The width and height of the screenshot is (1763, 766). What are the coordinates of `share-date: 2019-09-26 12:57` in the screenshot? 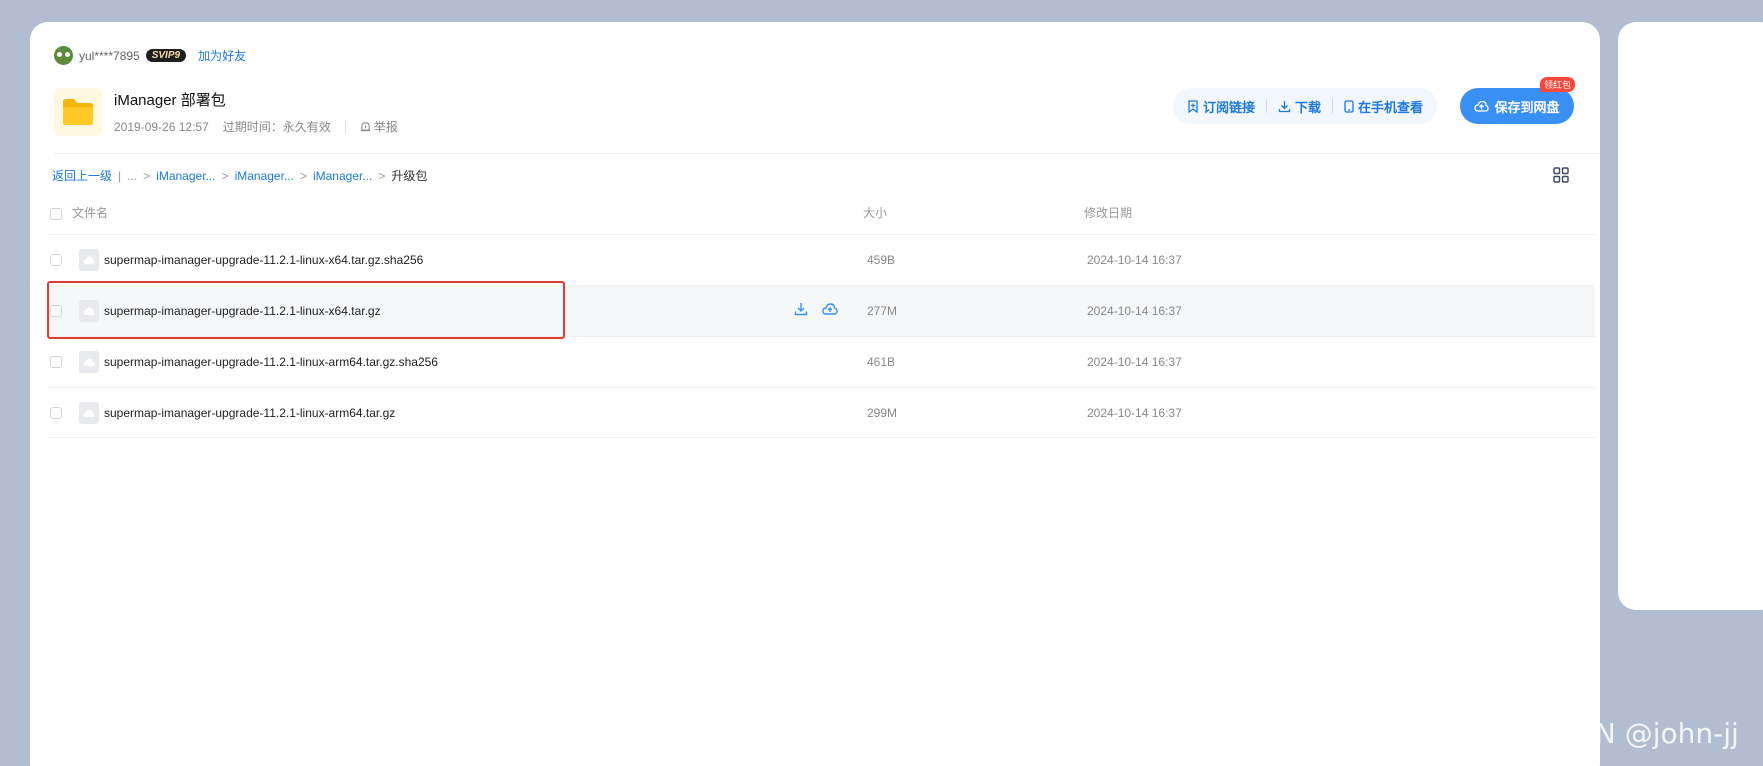 It's located at (161, 126).